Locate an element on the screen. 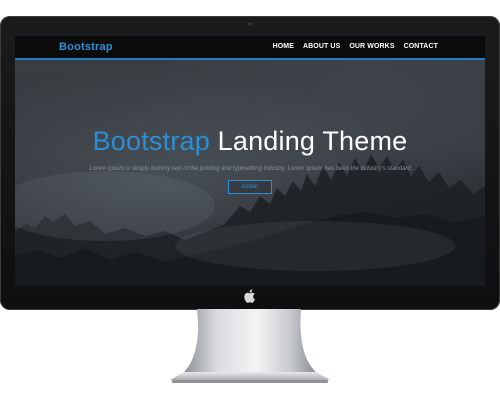 The image size is (500, 400). nav-menu: HOME ABOUT US OUR WORKS CONTACT is located at coordinates (355, 46).